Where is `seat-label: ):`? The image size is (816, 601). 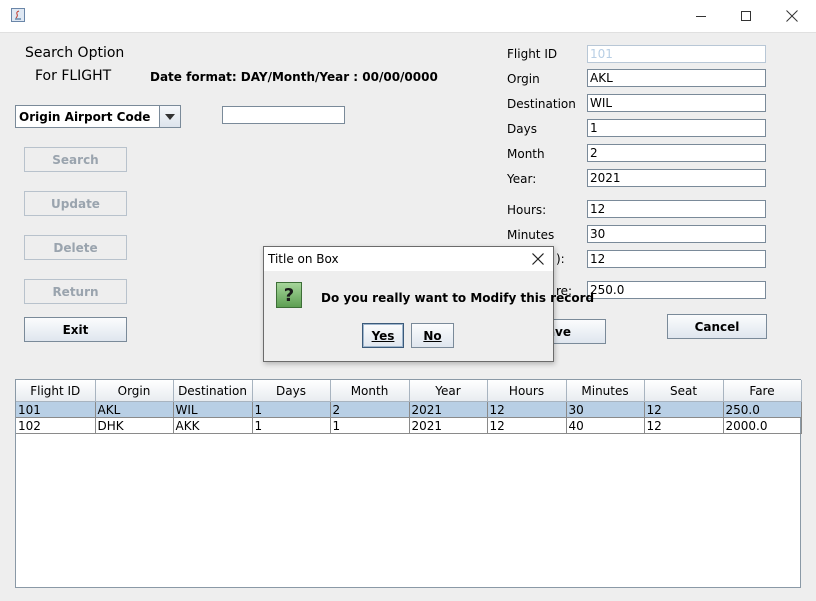 seat-label: ): is located at coordinates (560, 259).